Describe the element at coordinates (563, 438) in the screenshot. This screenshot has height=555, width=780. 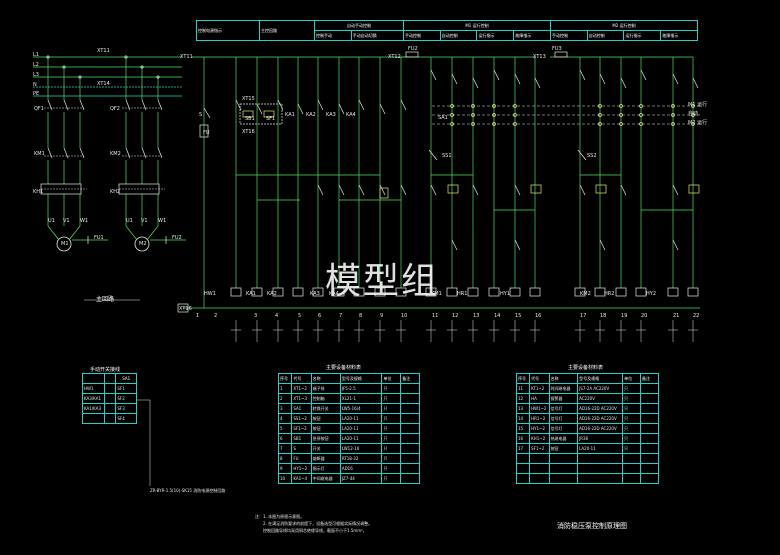
I see `table2-cell: 热继电器` at that location.